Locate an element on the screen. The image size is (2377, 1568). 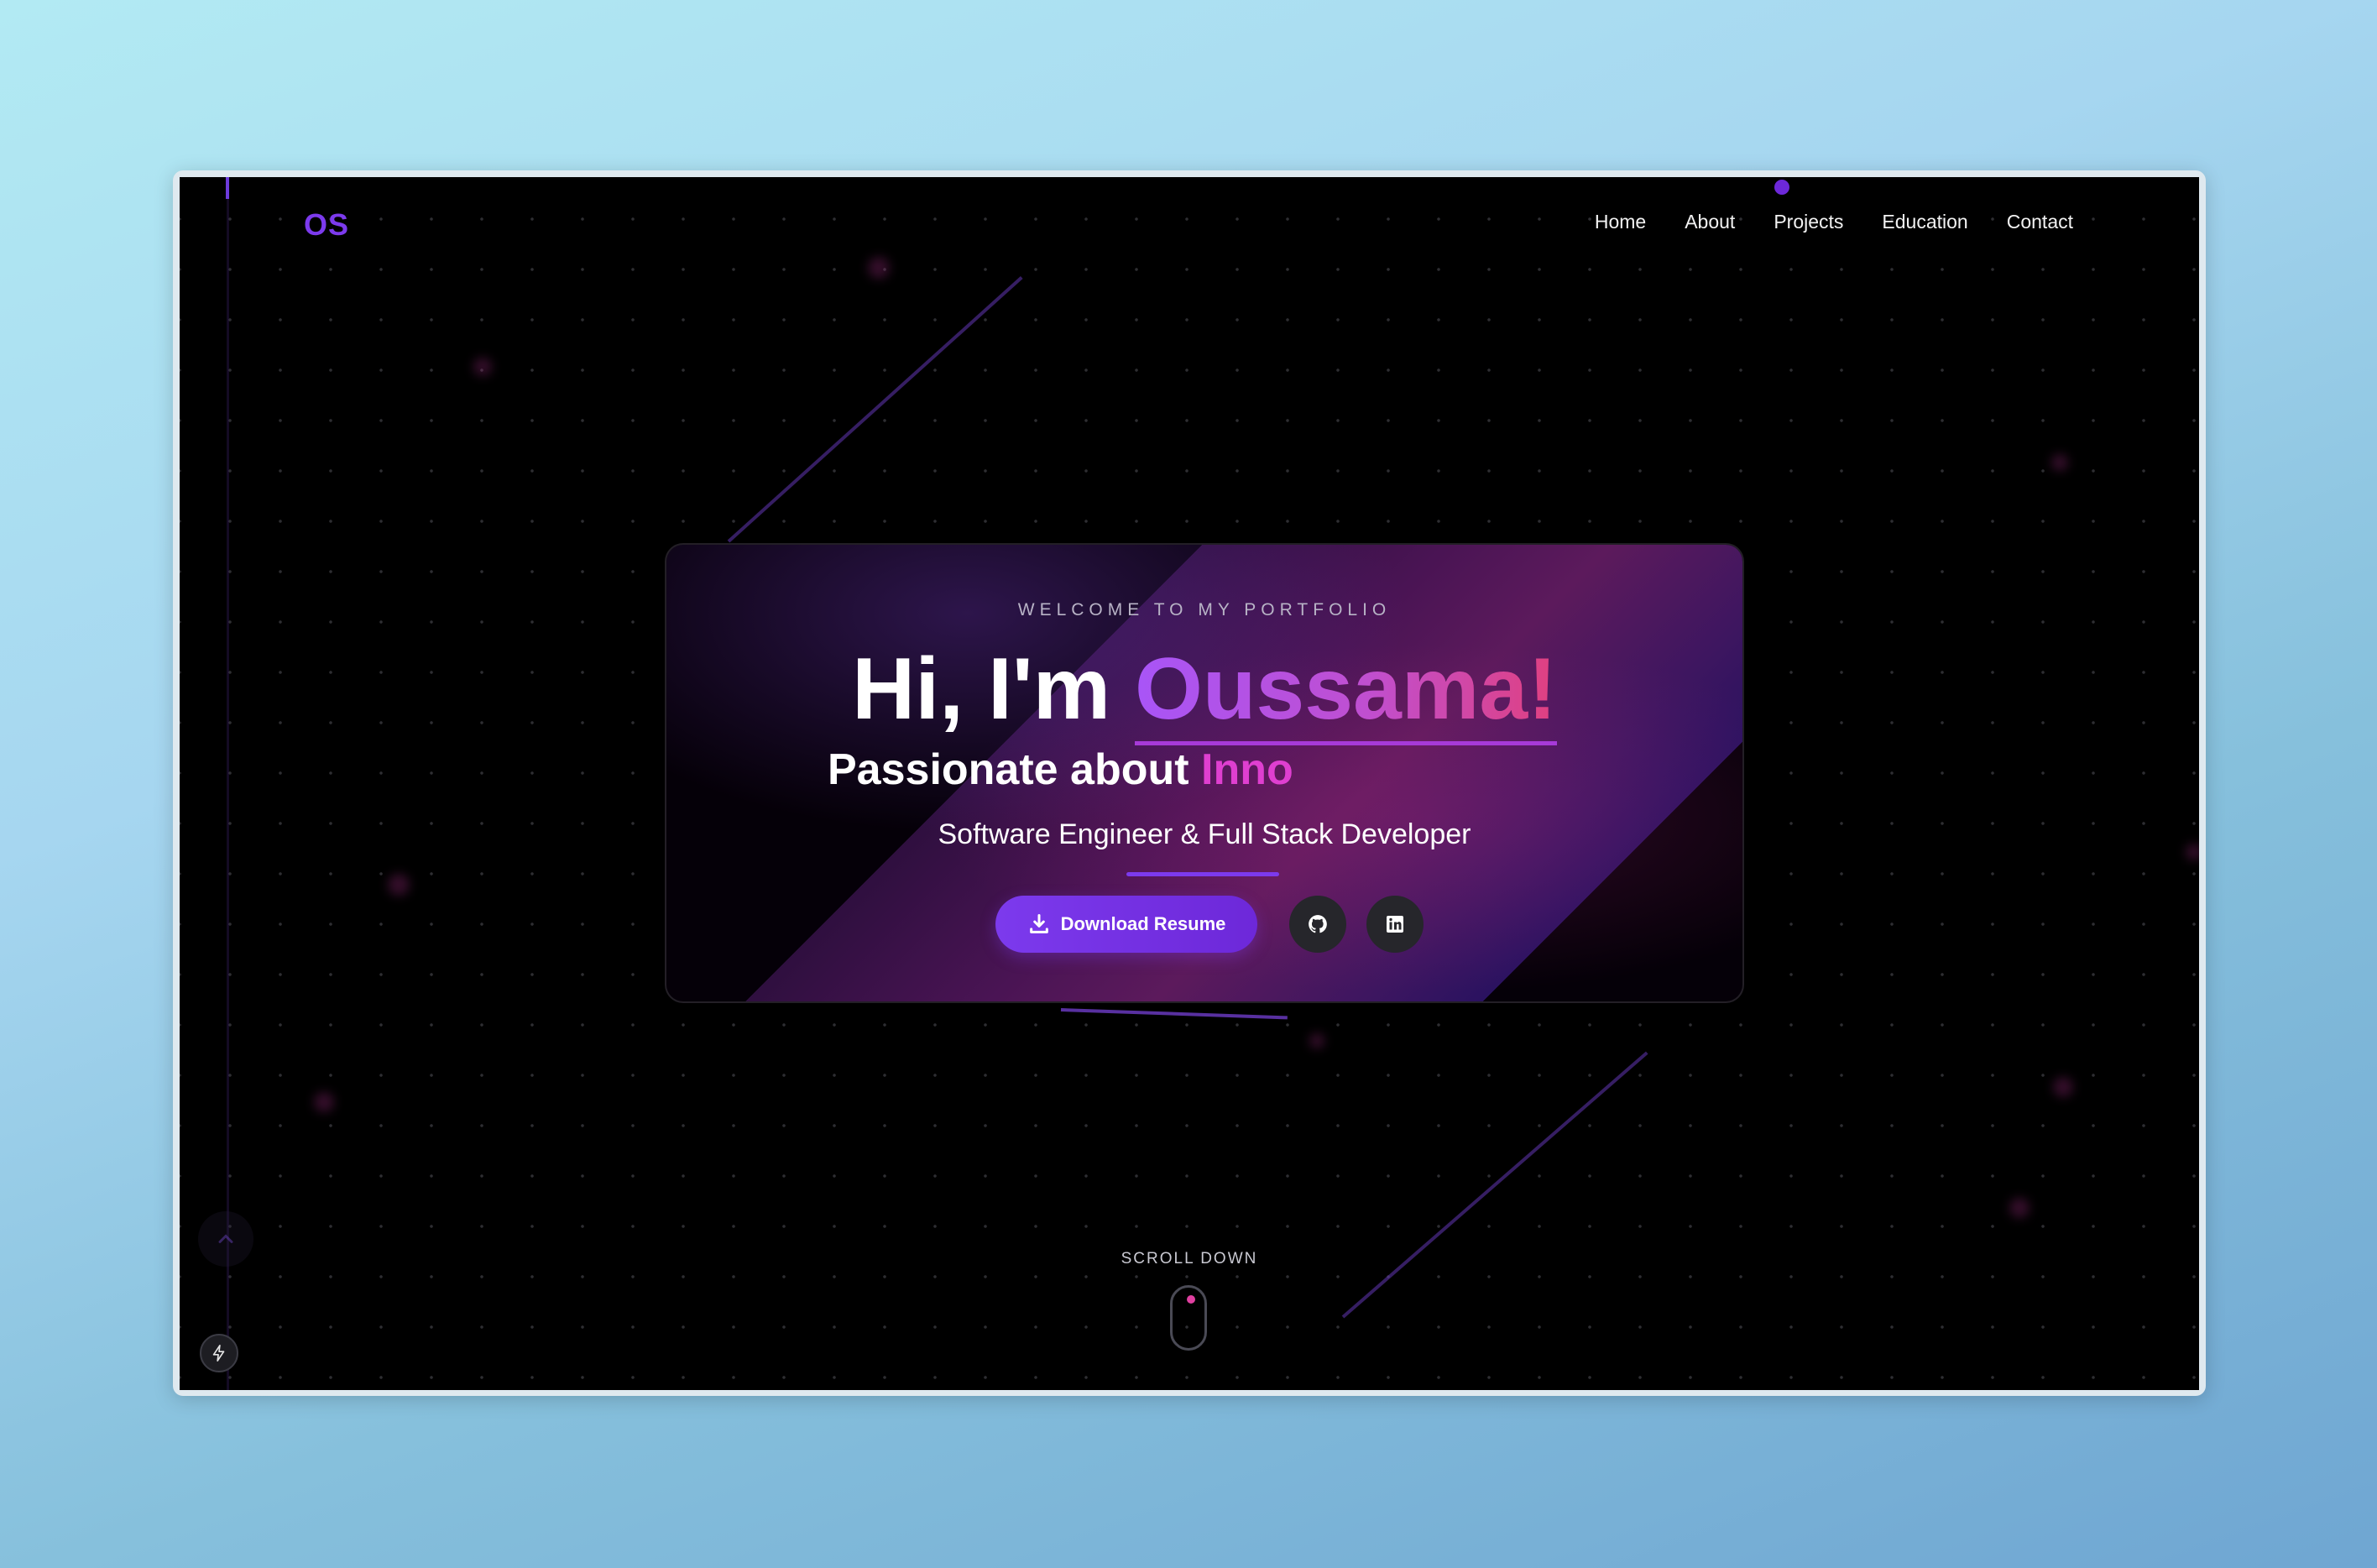
scroll-progress-rail is located at coordinates (228, 783).